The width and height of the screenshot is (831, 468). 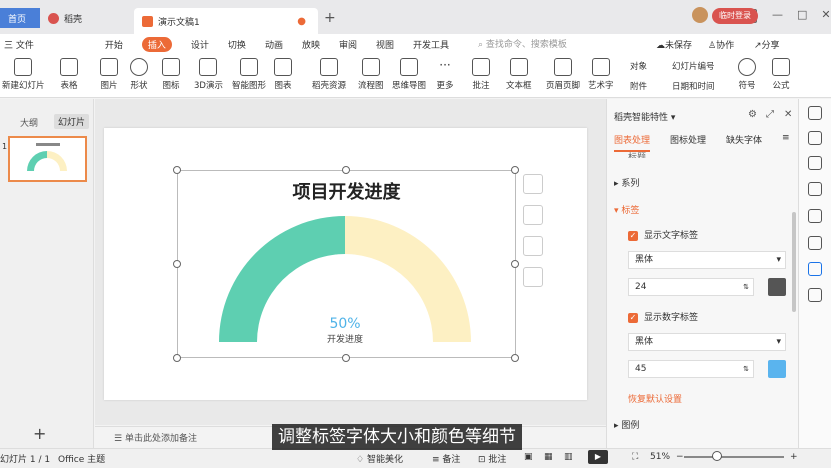 I want to click on notes-toggle-button: ≡ 备注, so click(x=446, y=458).